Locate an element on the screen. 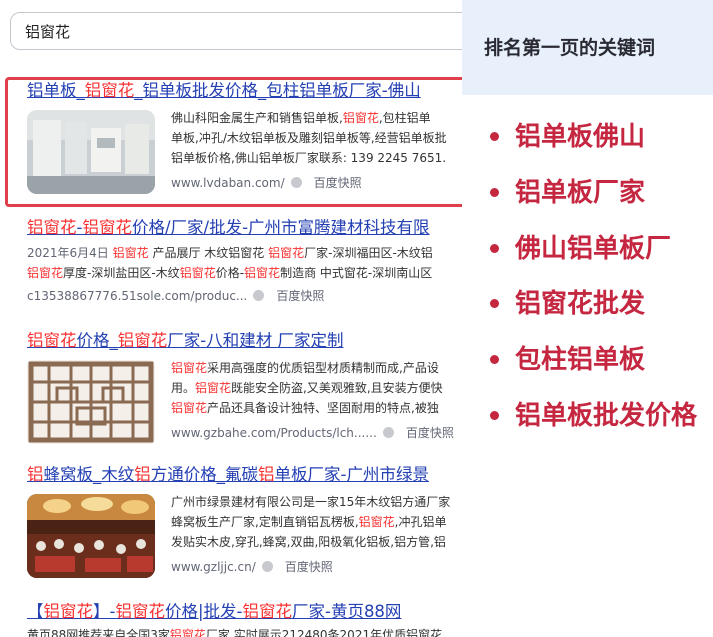 The width and height of the screenshot is (713, 637). keyword-text: 铝窗花批发 is located at coordinates (580, 304).